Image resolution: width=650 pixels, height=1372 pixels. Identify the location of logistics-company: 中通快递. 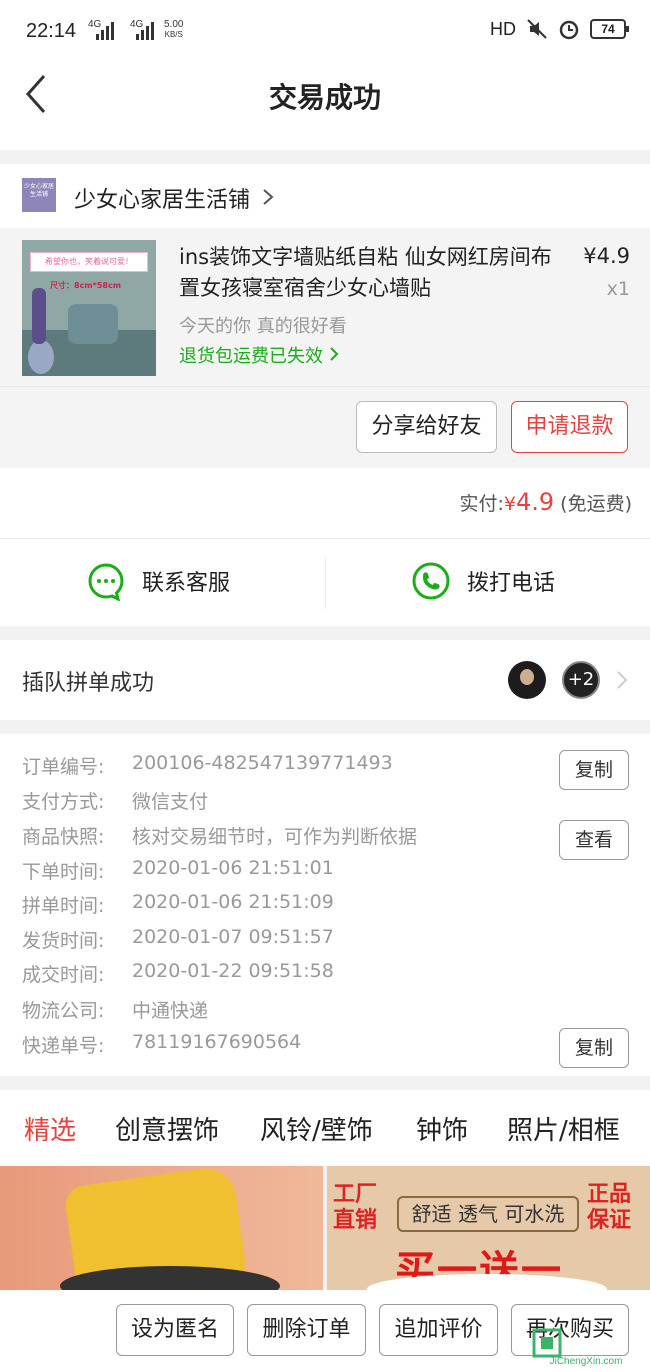
(170, 1011).